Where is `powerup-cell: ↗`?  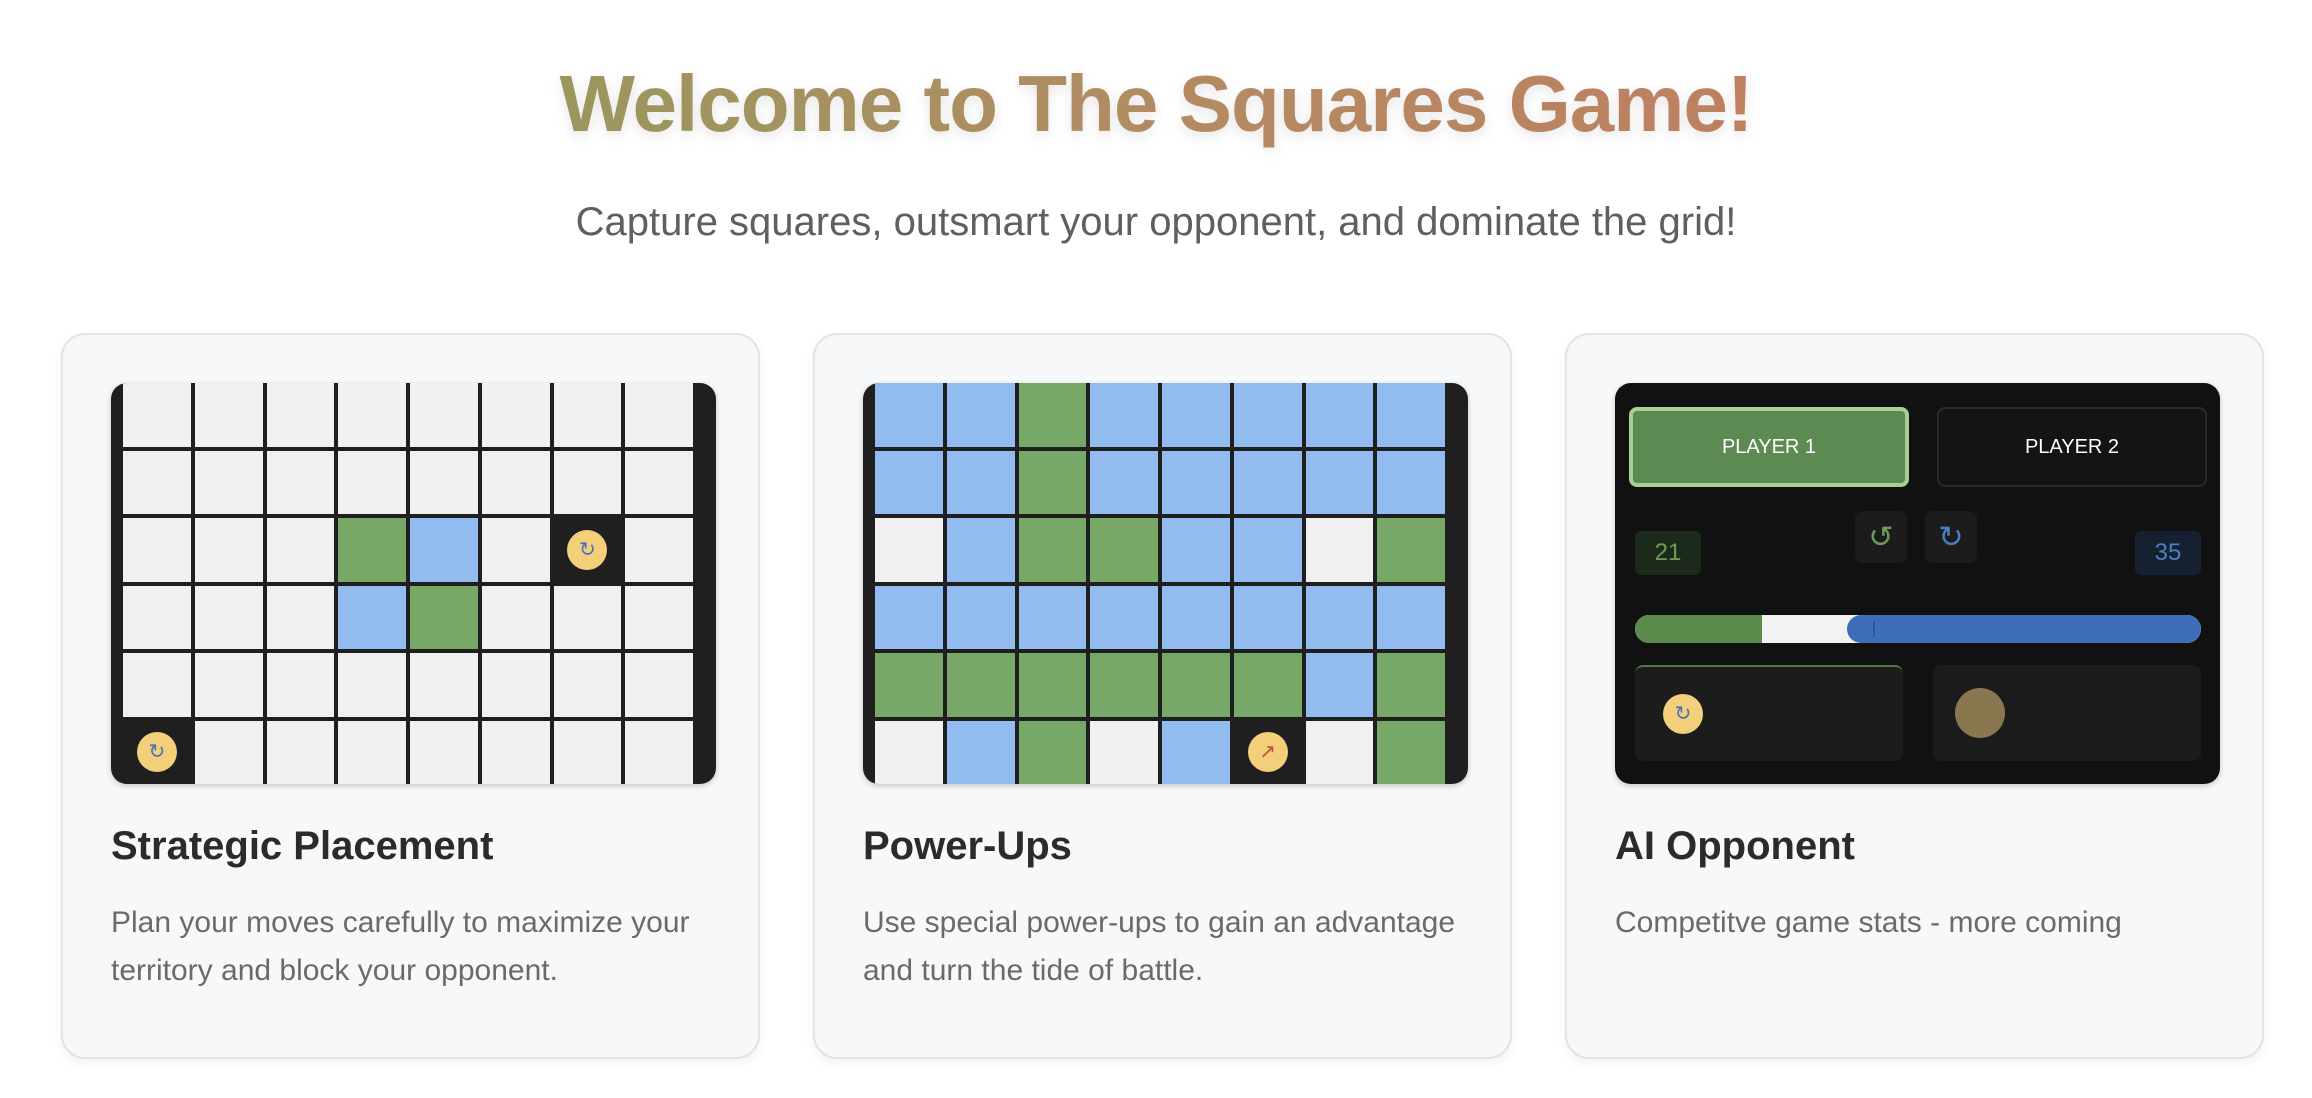 powerup-cell: ↗ is located at coordinates (1267, 752).